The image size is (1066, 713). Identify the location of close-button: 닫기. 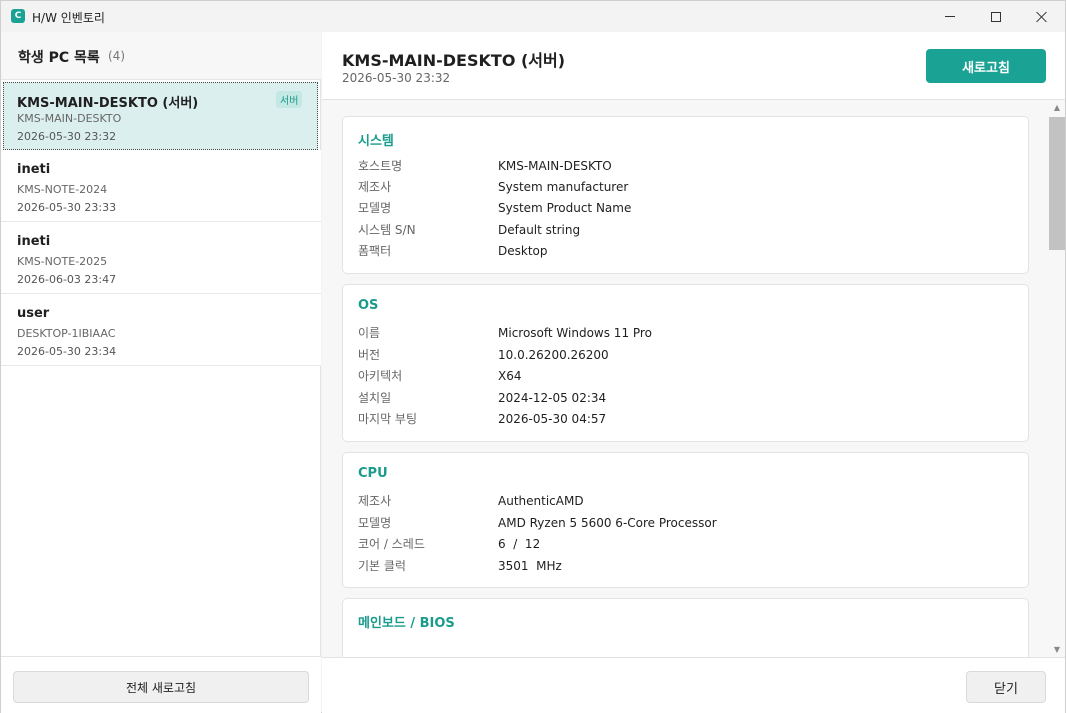
(1006, 687).